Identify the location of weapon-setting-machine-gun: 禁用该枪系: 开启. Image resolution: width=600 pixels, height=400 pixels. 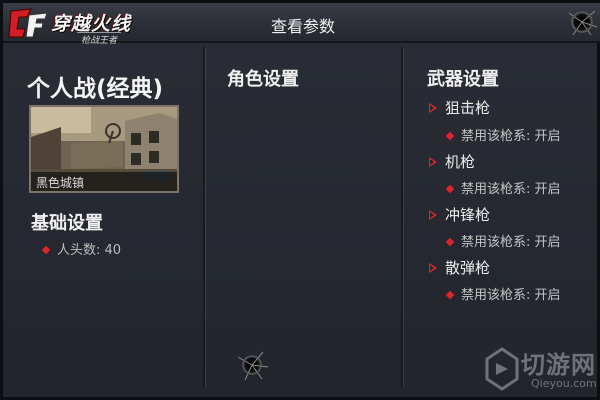
(503, 187).